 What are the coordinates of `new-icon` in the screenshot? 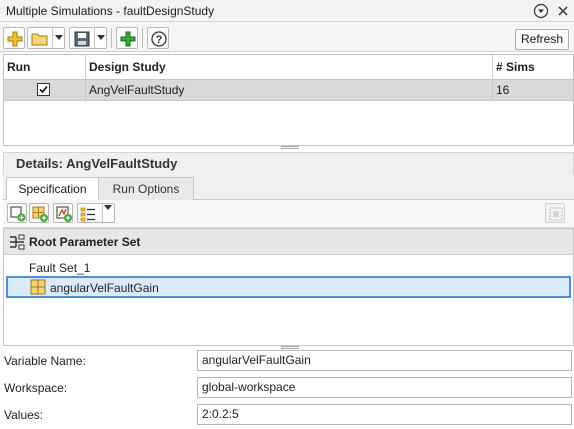 It's located at (15, 39).